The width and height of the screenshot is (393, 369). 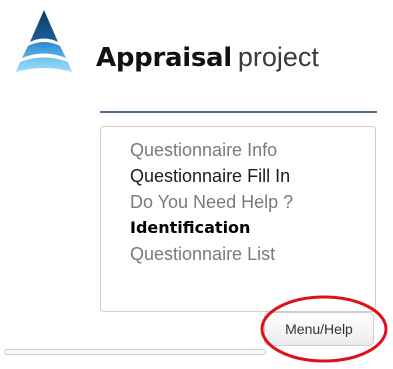 I want to click on brand-name-bold: Appraisal, so click(x=164, y=58).